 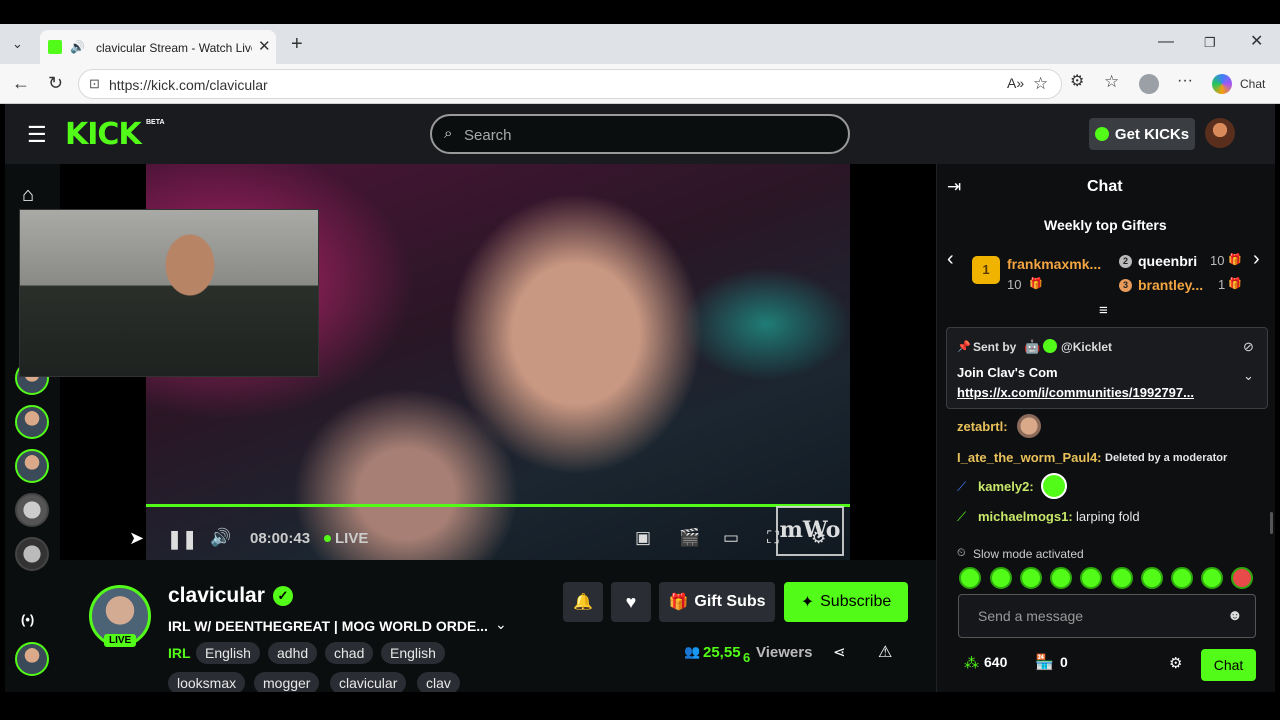 What do you see at coordinates (1166, 42) in the screenshot?
I see `minimize-icon: —` at bounding box center [1166, 42].